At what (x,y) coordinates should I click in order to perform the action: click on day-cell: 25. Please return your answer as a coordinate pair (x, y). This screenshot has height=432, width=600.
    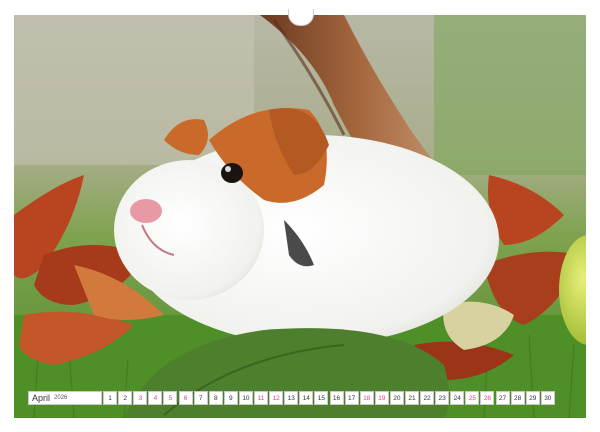
    Looking at the image, I should click on (472, 398).